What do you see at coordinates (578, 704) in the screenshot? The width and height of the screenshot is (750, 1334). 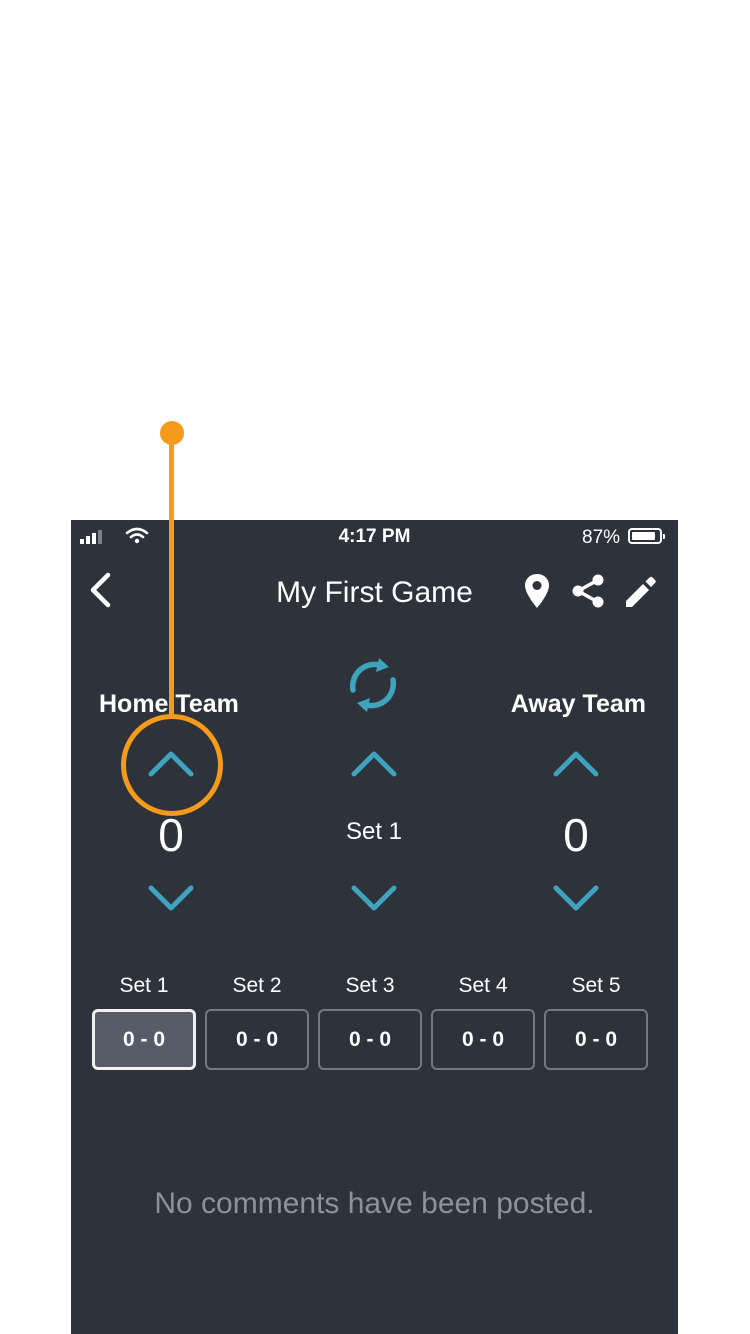 I see `away-team-label: Away Team` at bounding box center [578, 704].